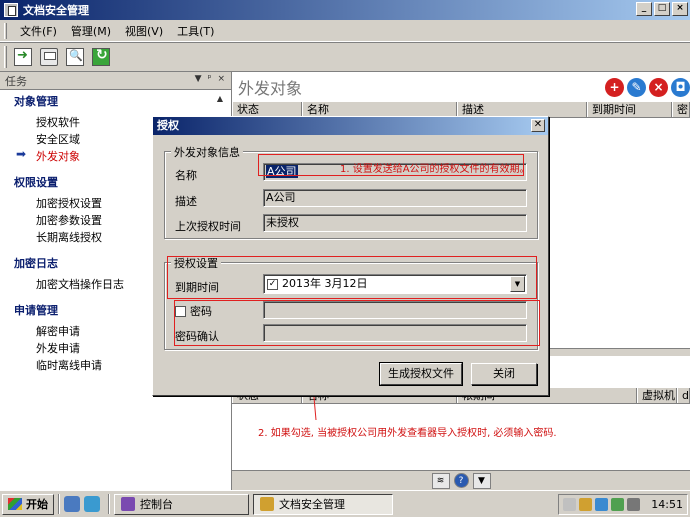  Describe the element at coordinates (421, 374) in the screenshot. I see `generate-auth-file-button: 生成授权文件` at that location.